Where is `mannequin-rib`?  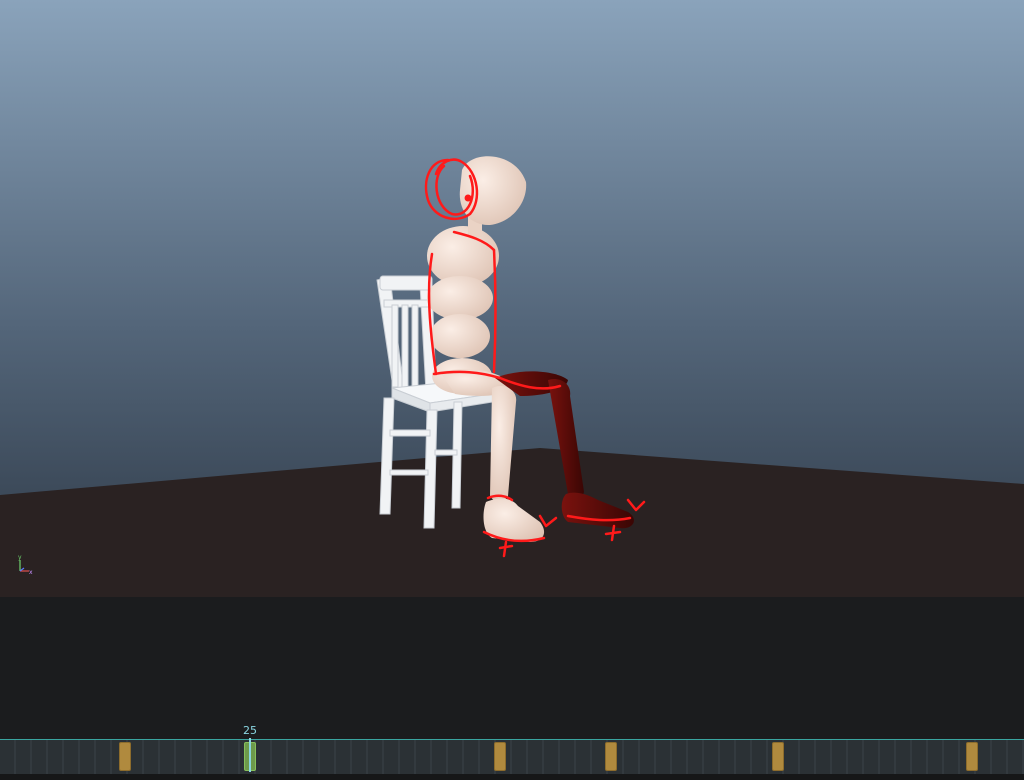 mannequin-rib is located at coordinates (460, 298).